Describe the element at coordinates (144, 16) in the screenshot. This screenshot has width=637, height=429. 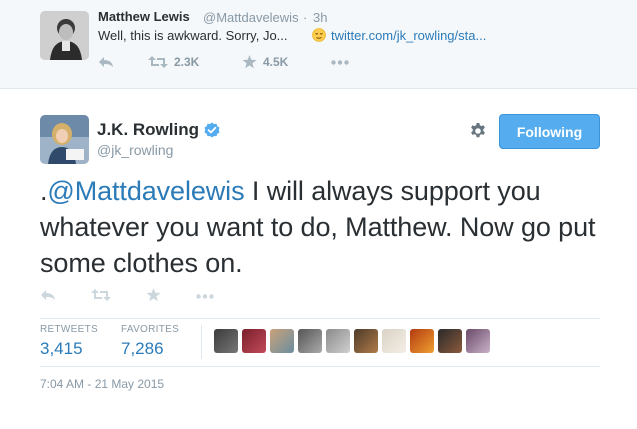
I see `author-name: Matthew Lewis` at that location.